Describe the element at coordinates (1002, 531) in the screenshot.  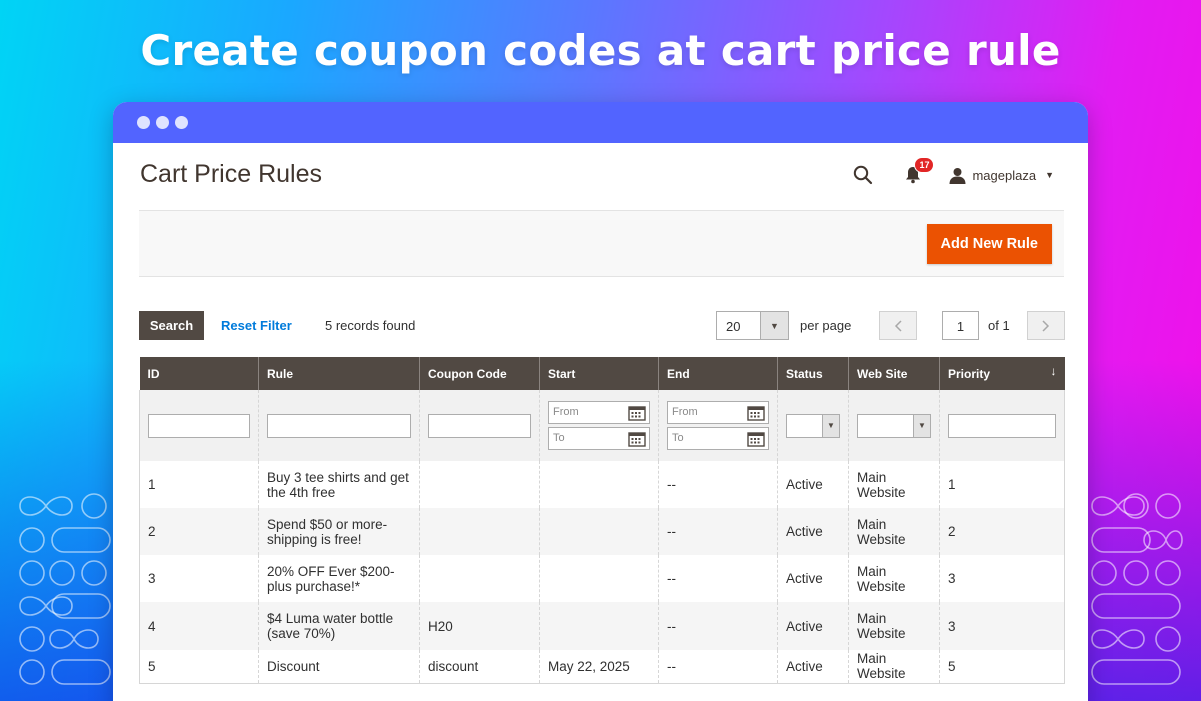
I see `cell-priority: 2` at that location.